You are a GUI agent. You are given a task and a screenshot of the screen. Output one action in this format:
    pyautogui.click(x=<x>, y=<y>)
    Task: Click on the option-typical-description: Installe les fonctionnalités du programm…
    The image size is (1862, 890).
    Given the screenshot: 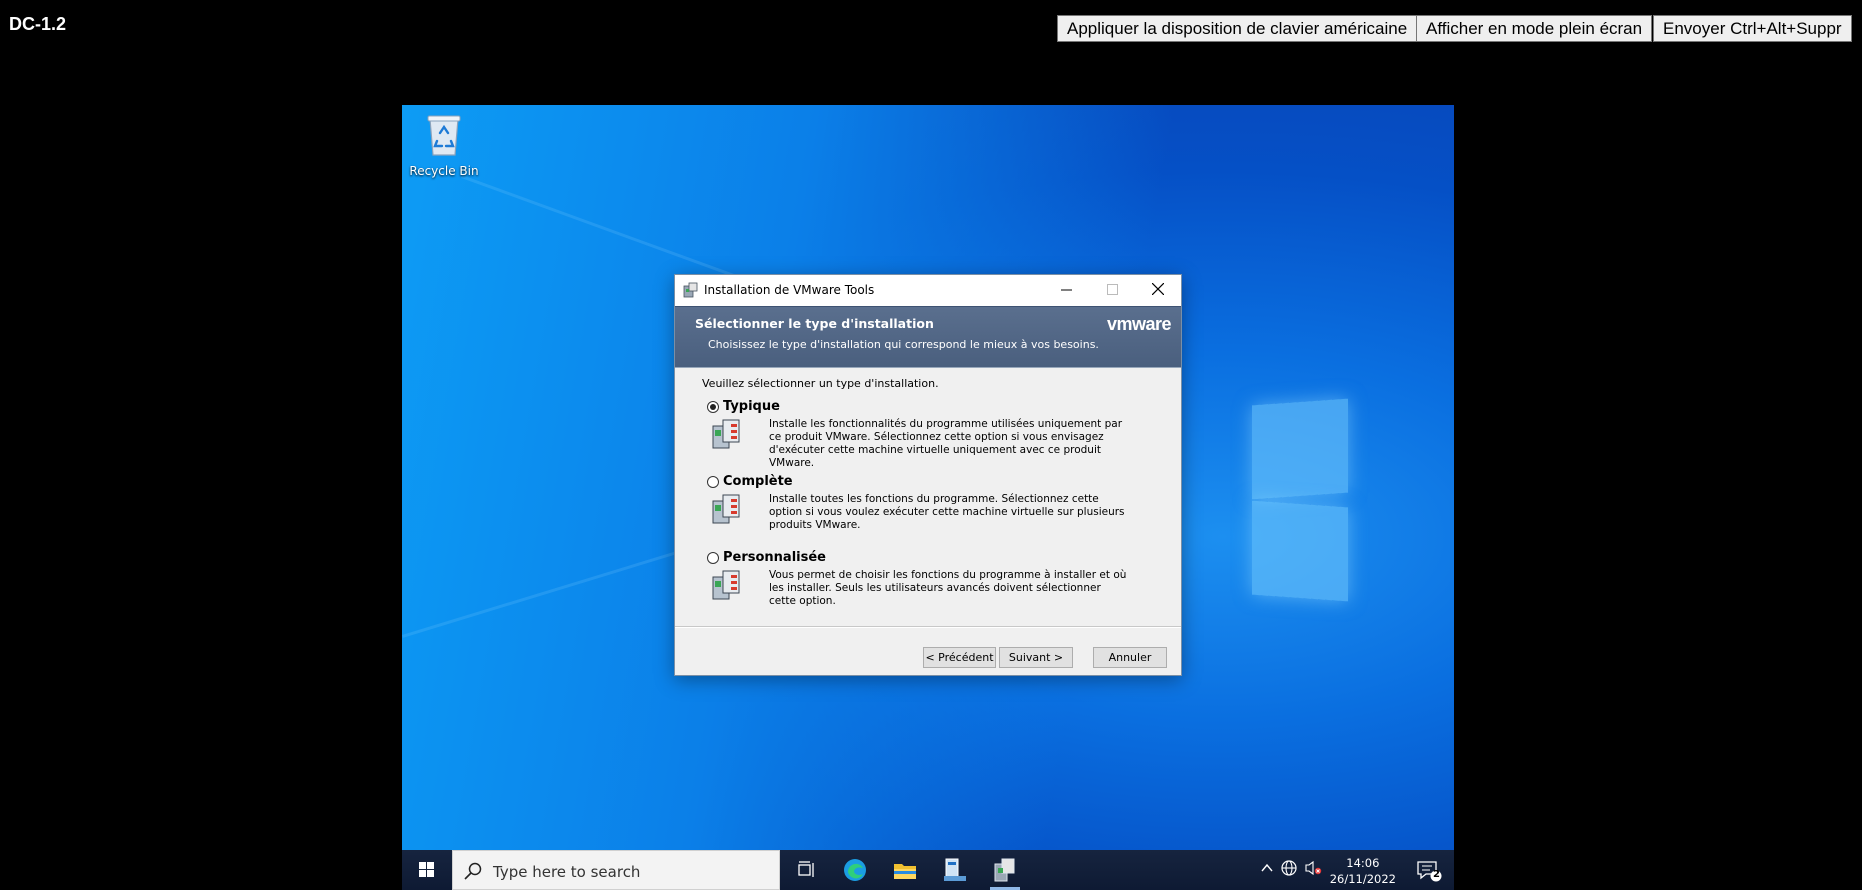 What is the action you would take?
    pyautogui.click(x=946, y=443)
    